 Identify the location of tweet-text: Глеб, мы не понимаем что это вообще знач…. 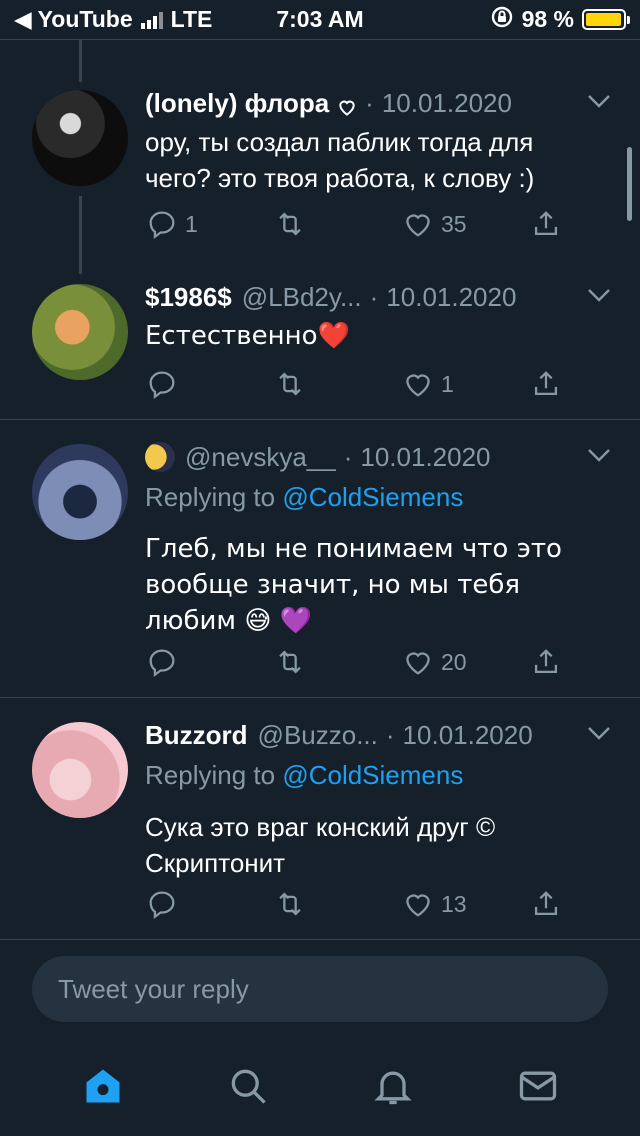
(353, 585).